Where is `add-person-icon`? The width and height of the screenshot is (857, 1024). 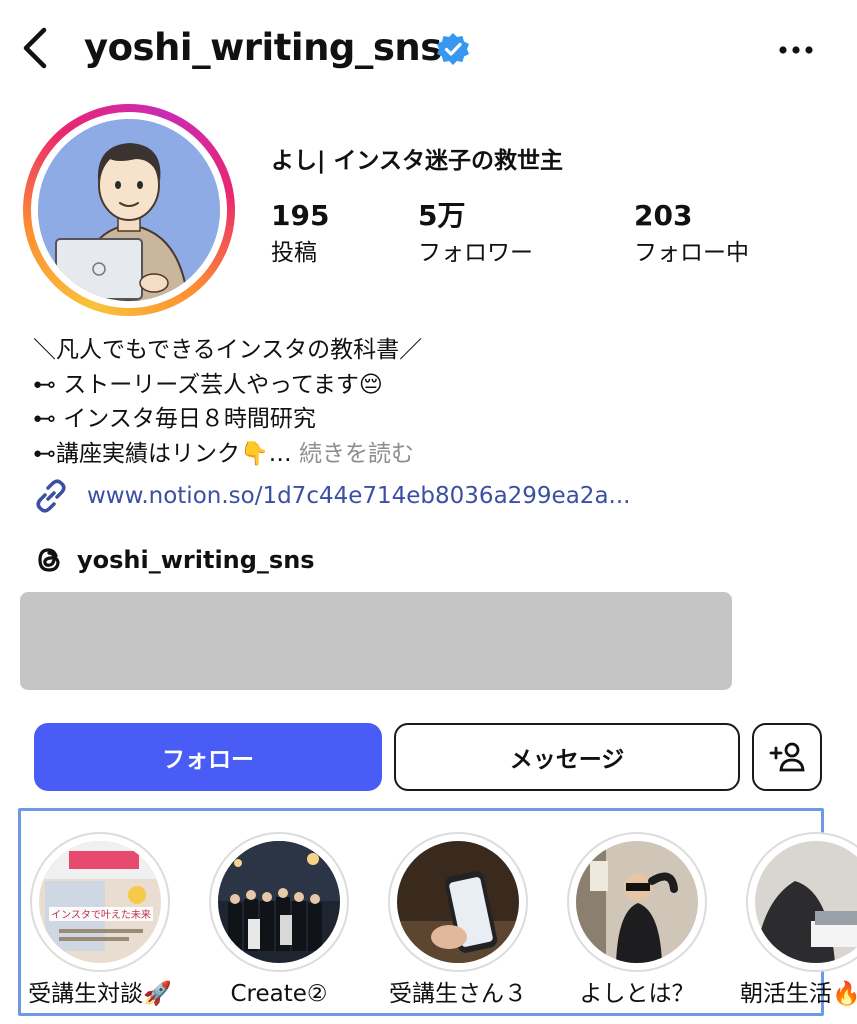
add-person-icon is located at coordinates (787, 757).